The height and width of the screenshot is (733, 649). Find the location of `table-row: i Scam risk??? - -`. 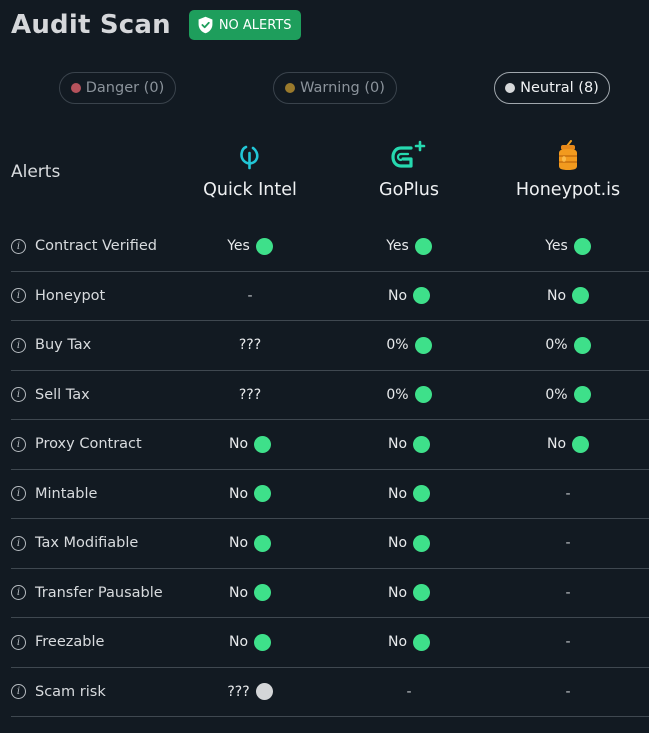

table-row: i Scam risk??? - - is located at coordinates (330, 692).